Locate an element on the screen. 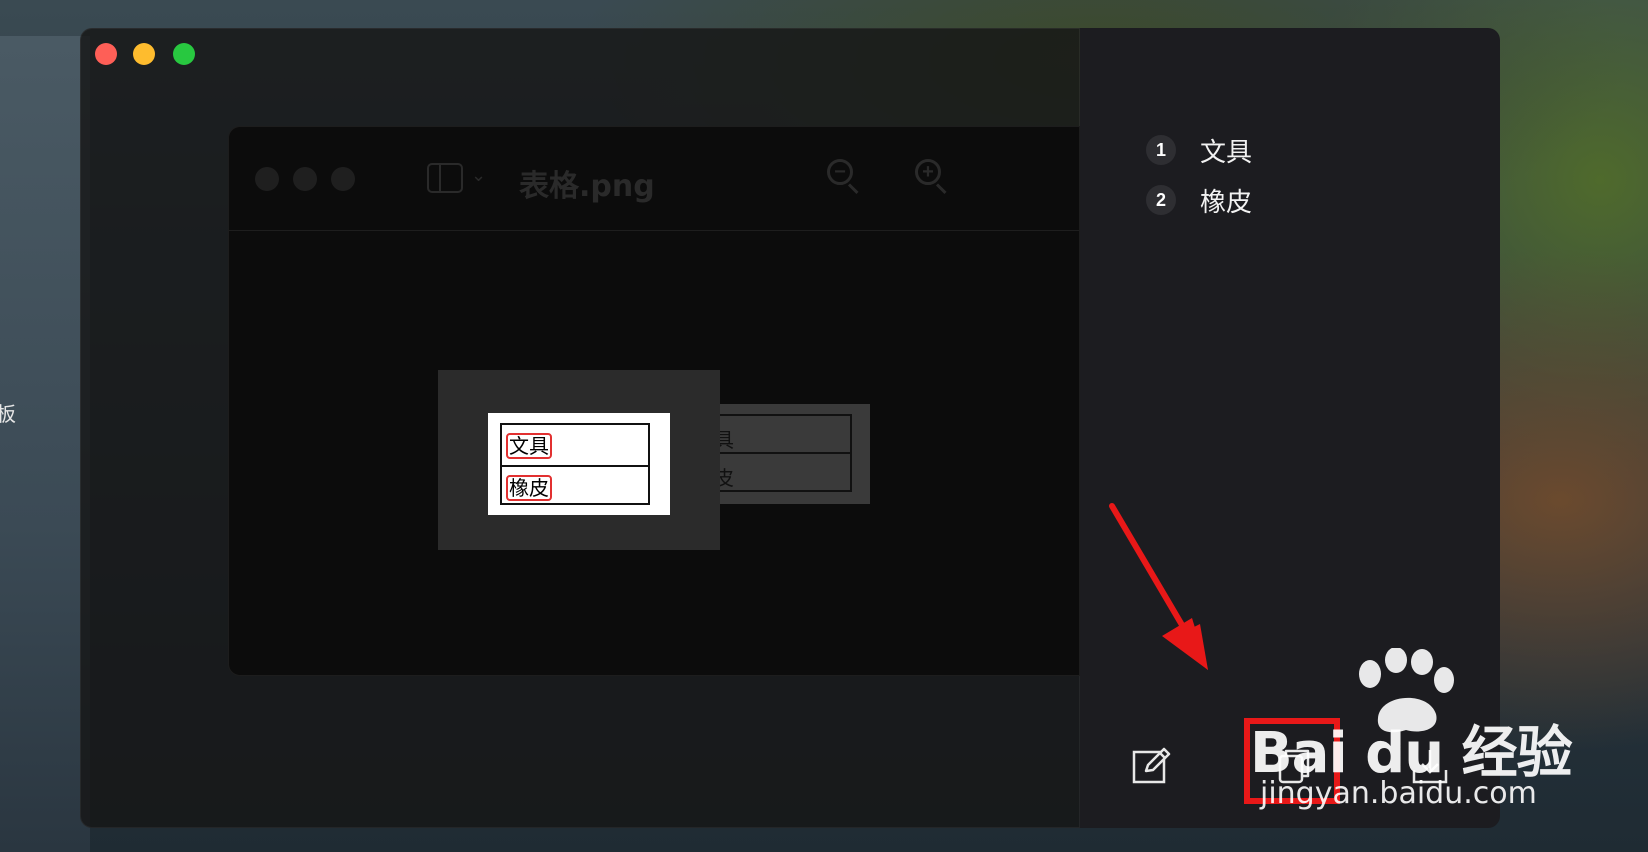  annotation-highlight-box is located at coordinates (1292, 761).